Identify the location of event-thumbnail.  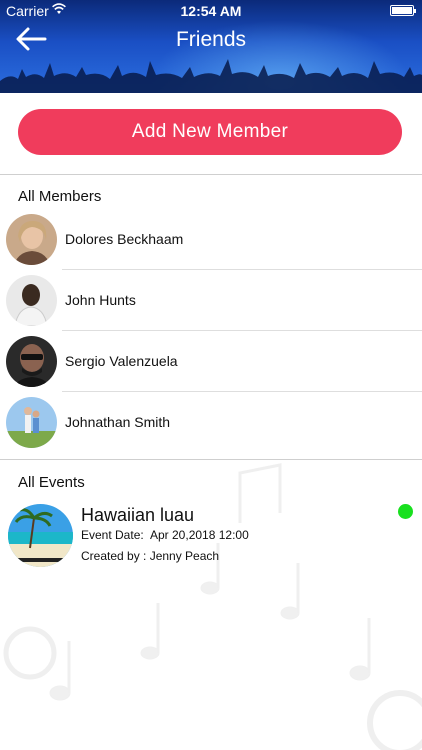
(40, 535).